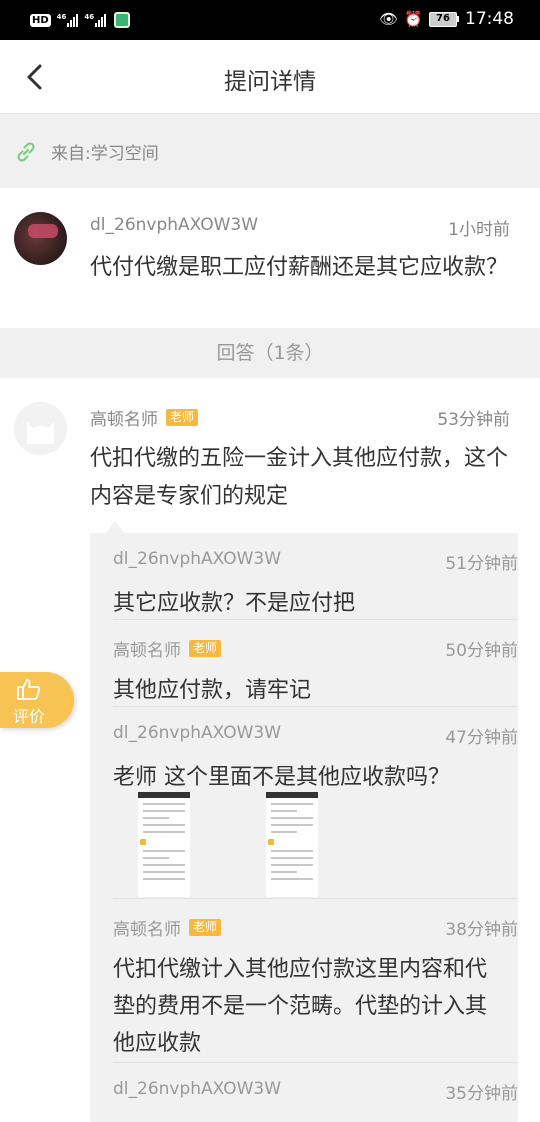  Describe the element at coordinates (270, 82) in the screenshot. I see `page-title: 提问详情` at that location.